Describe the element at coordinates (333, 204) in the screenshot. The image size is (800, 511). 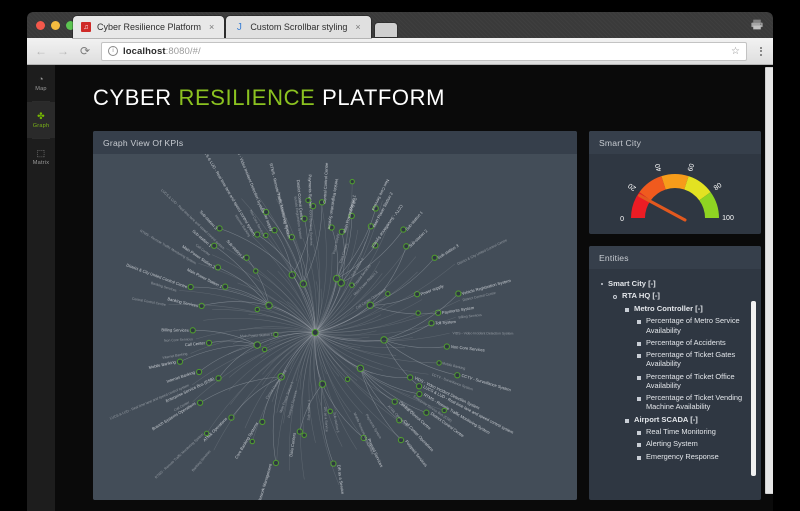
I see `graph-node-label: Vehicle Registration System` at that location.